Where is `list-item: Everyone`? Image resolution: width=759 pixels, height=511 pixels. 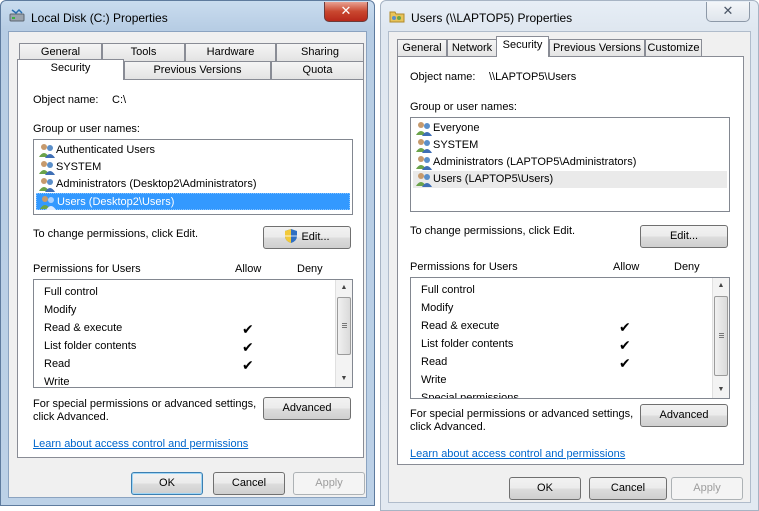 list-item: Everyone is located at coordinates (570, 128).